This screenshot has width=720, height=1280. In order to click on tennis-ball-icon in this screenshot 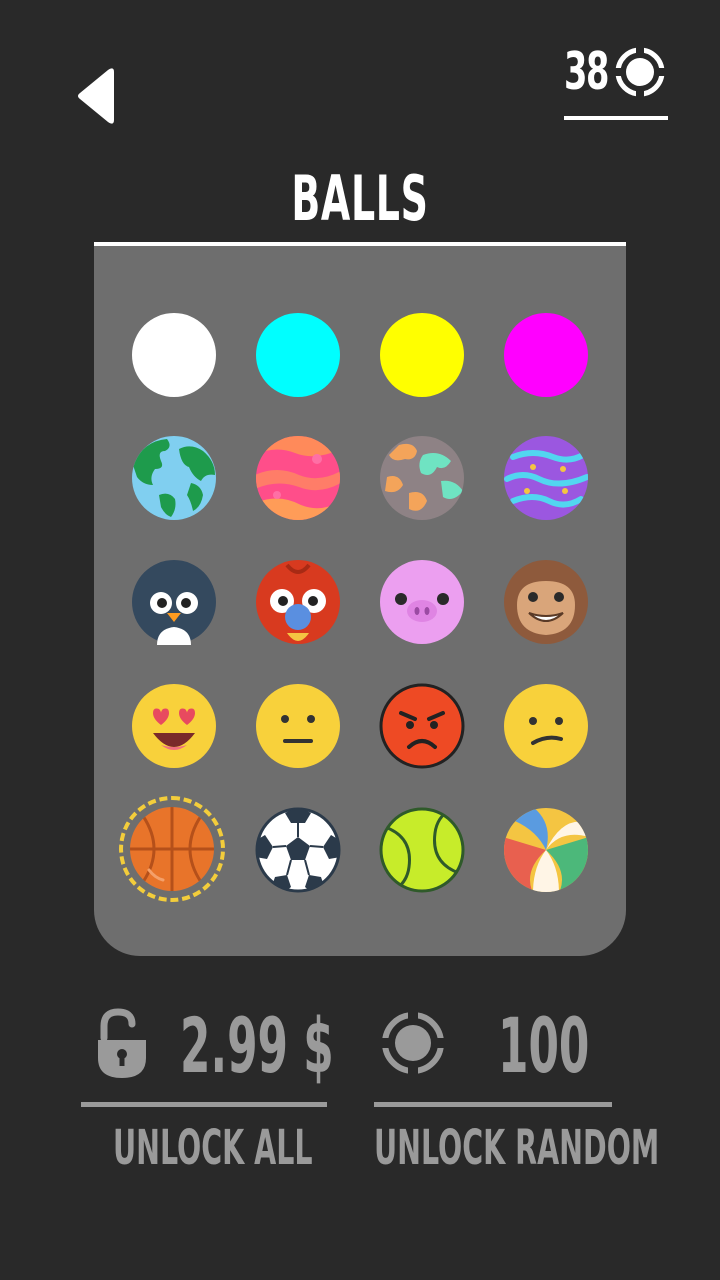, I will do `click(422, 850)`.